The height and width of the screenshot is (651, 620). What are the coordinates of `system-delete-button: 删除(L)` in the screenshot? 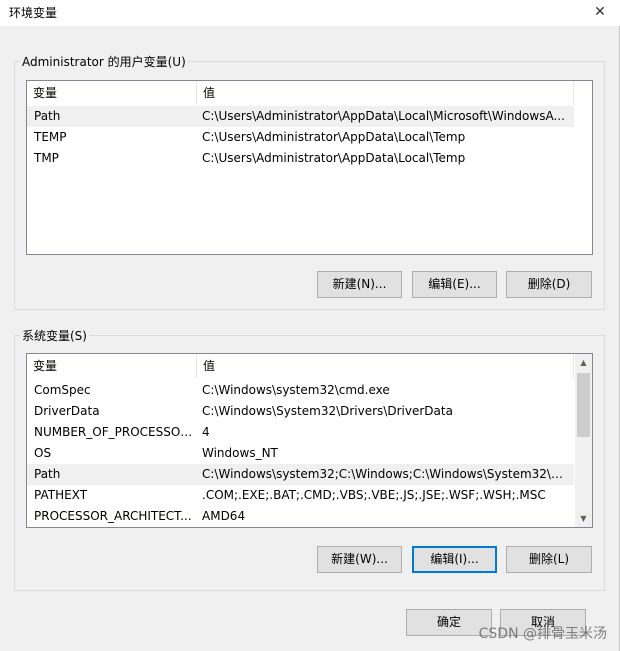 It's located at (549, 559).